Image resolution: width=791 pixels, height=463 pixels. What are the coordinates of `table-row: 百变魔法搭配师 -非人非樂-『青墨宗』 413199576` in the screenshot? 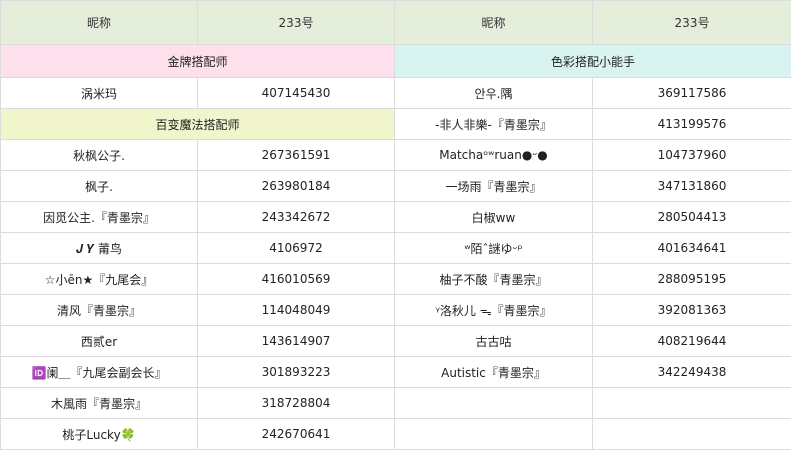 It's located at (395, 124).